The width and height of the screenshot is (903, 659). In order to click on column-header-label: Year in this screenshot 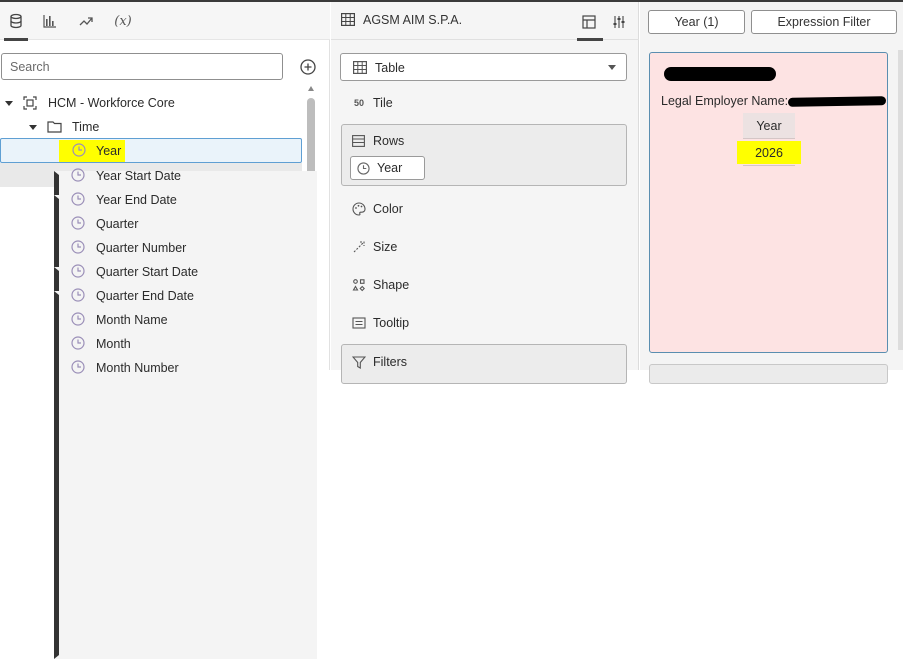, I will do `click(769, 125)`.